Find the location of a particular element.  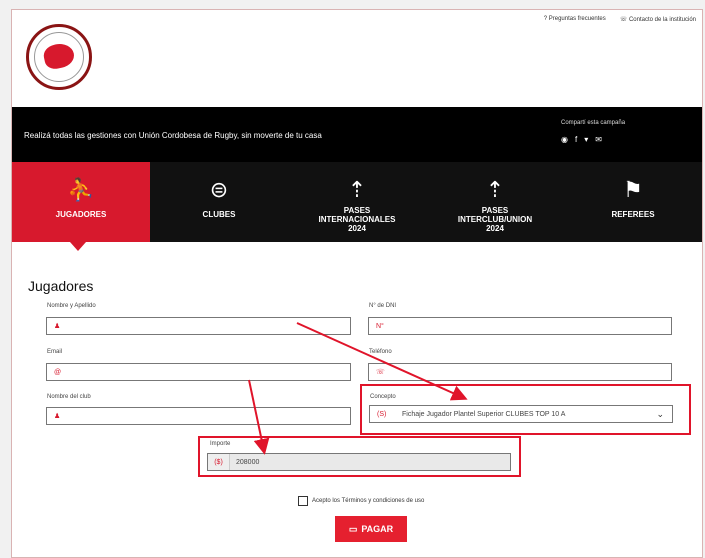

arrow-to-concept is located at coordinates (382, 361).